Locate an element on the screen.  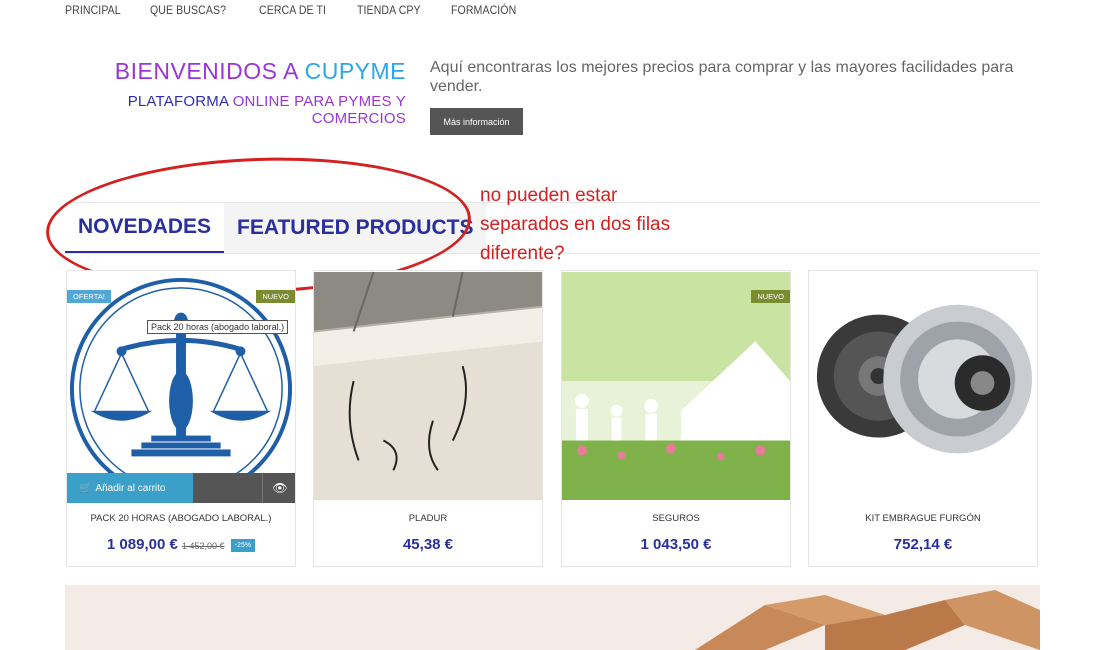
product-name: KIT EMBRAGUE FURGÓN is located at coordinates (923, 518).